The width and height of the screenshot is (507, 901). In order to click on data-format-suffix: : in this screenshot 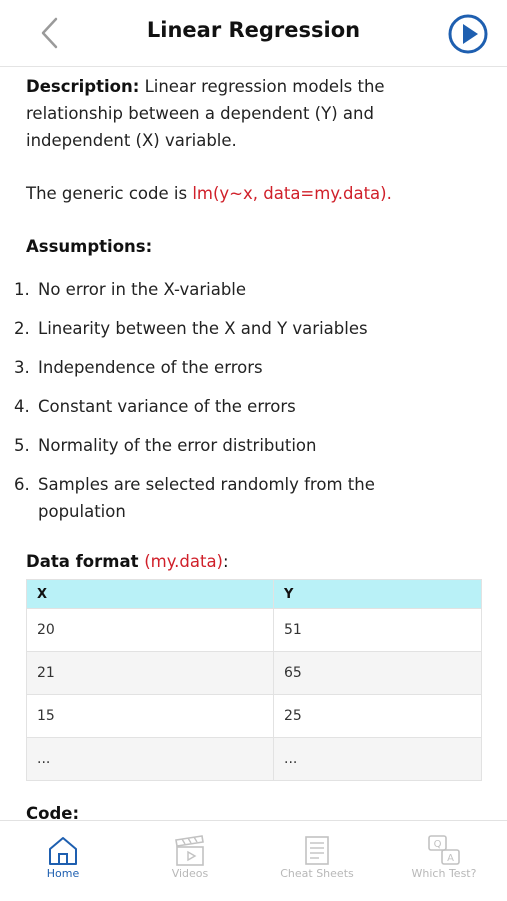, I will do `click(226, 561)`.